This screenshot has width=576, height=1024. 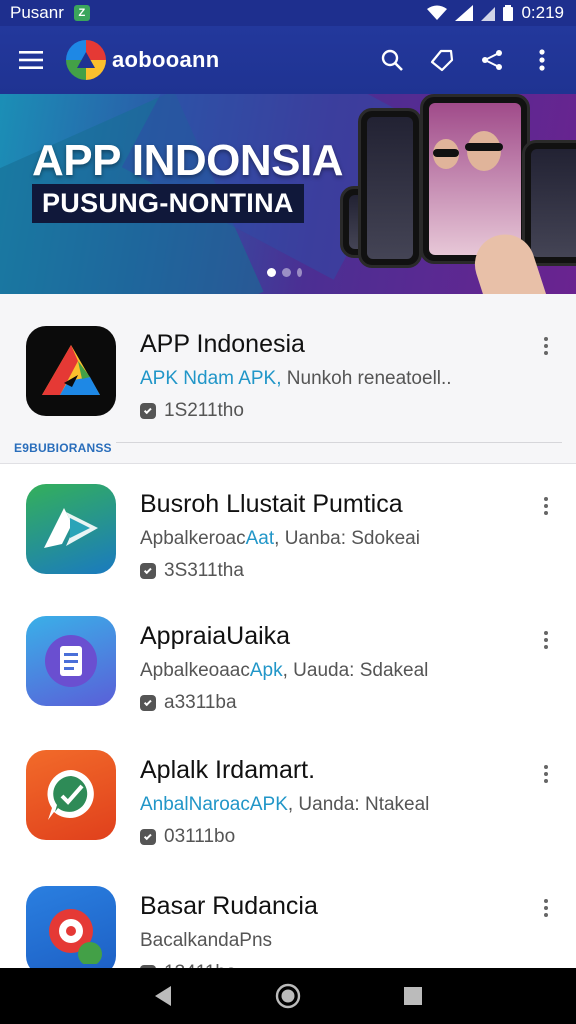 What do you see at coordinates (71, 795) in the screenshot?
I see `app-chat-icon` at bounding box center [71, 795].